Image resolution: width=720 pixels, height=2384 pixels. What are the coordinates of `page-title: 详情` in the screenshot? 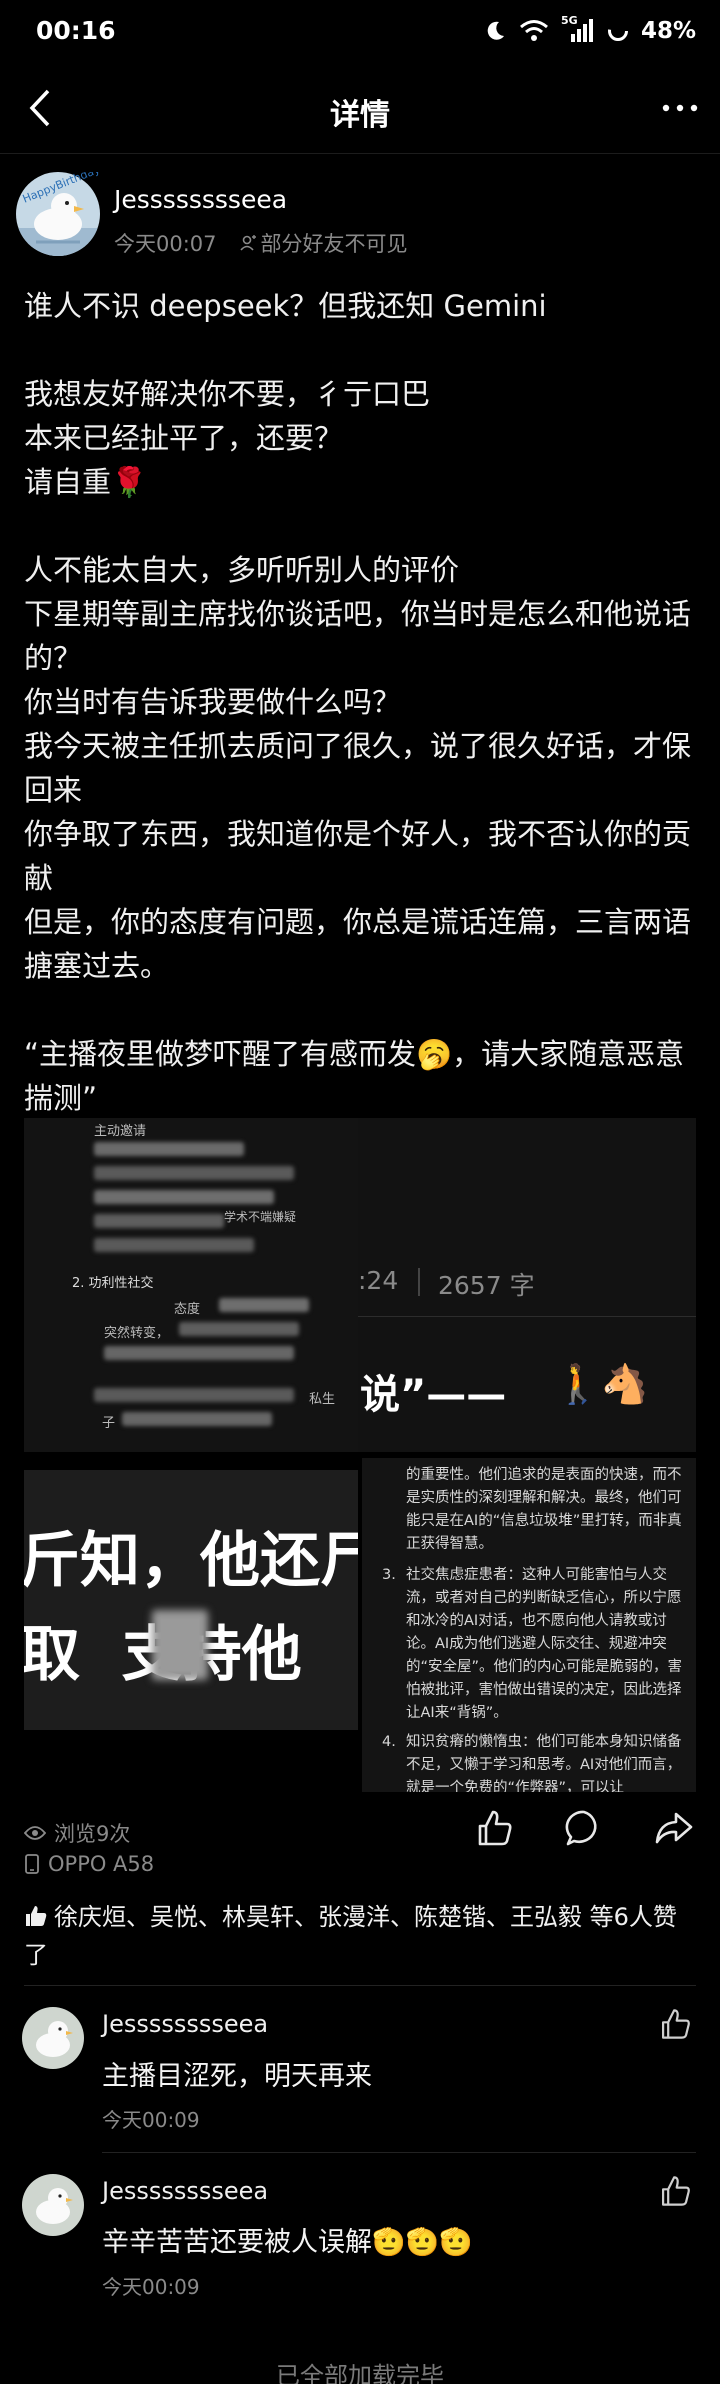 It's located at (360, 115).